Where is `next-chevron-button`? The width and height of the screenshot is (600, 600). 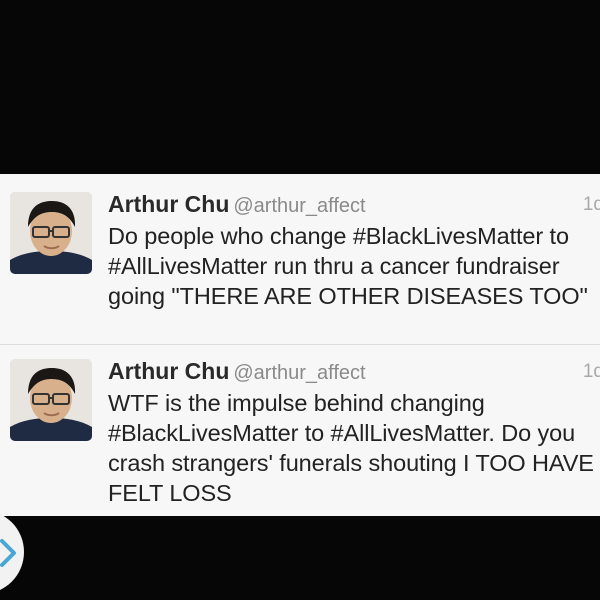 next-chevron-button is located at coordinates (12, 552).